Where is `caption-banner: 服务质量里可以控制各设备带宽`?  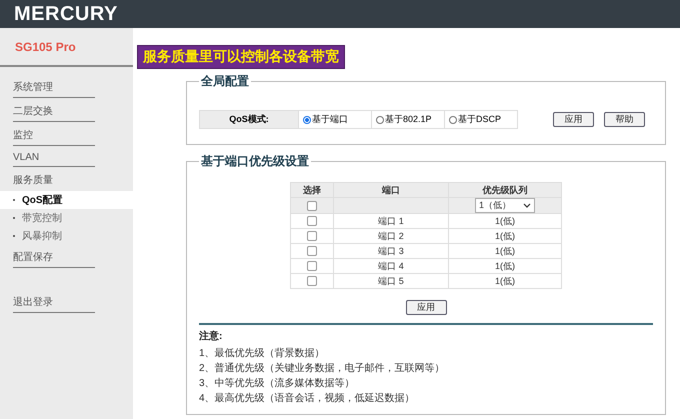
caption-banner: 服务质量里可以控制各设备带宽 is located at coordinates (241, 57).